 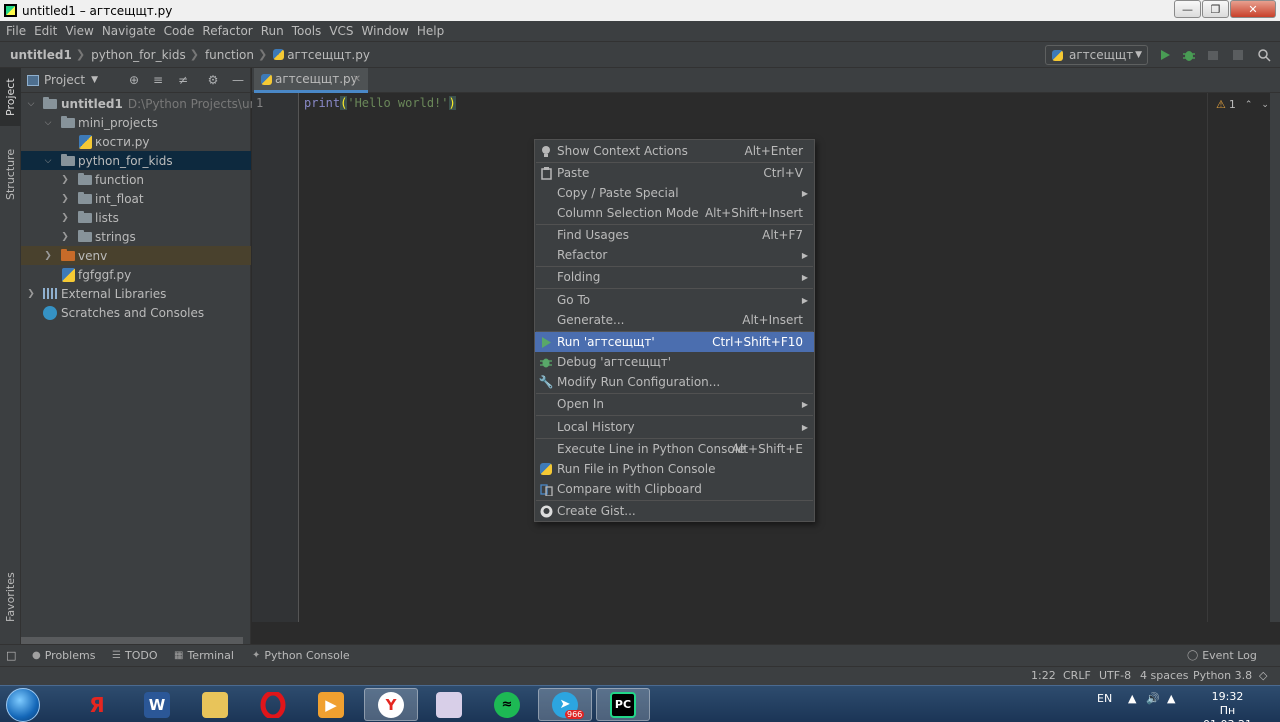 I want to click on tree-item-kosti-py: кости.py, so click(x=136, y=141).